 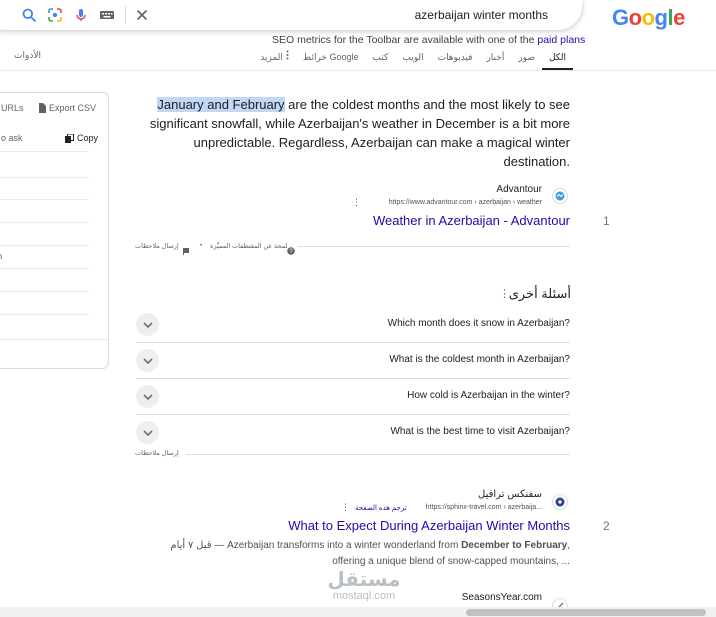 I want to click on snippet-highlight: January and February, so click(x=221, y=104).